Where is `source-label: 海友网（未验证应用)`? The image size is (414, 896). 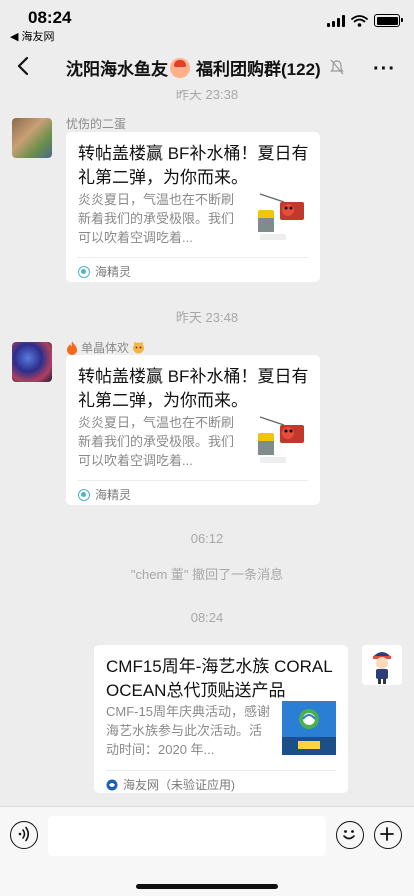 source-label: 海友网（未验证应用) is located at coordinates (179, 785).